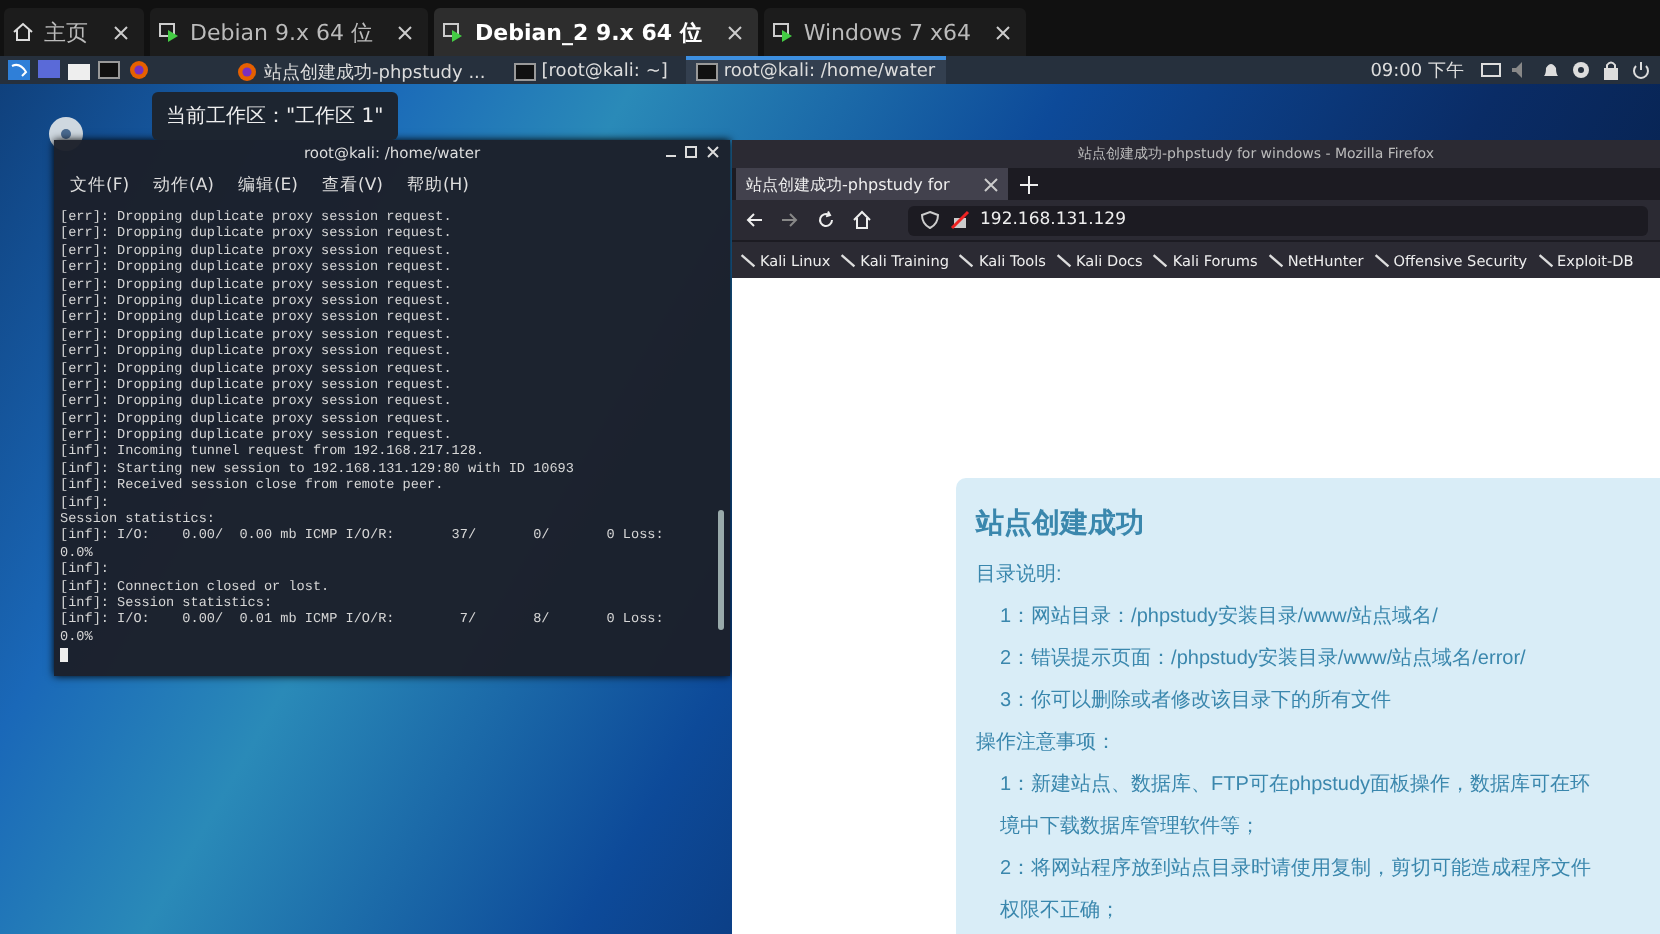  I want to click on section-heading: 目录说明:, so click(1019, 576).